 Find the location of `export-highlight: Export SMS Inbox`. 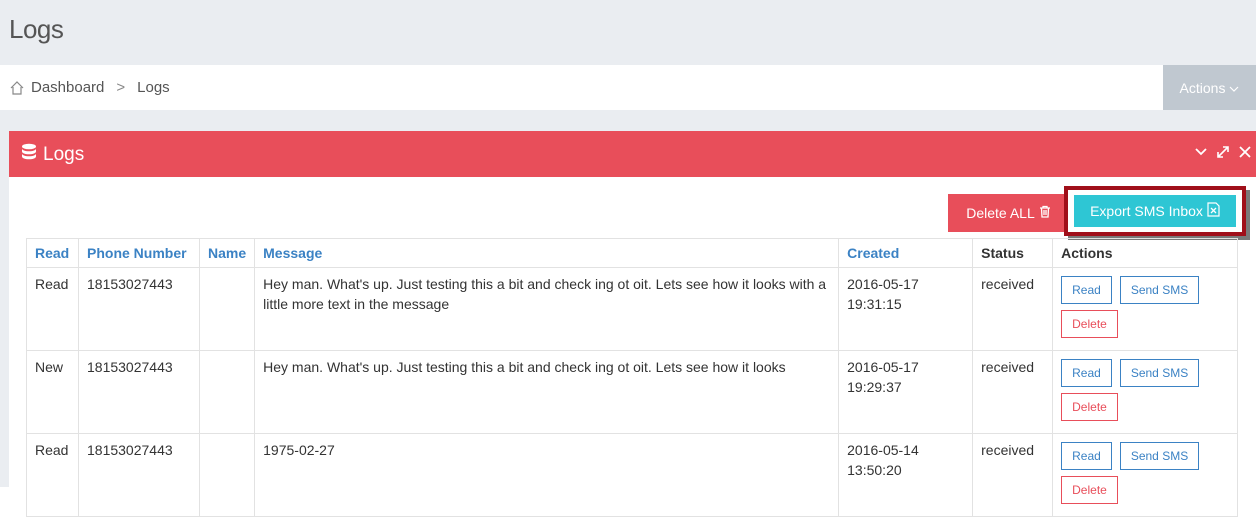

export-highlight: Export SMS Inbox is located at coordinates (1155, 211).